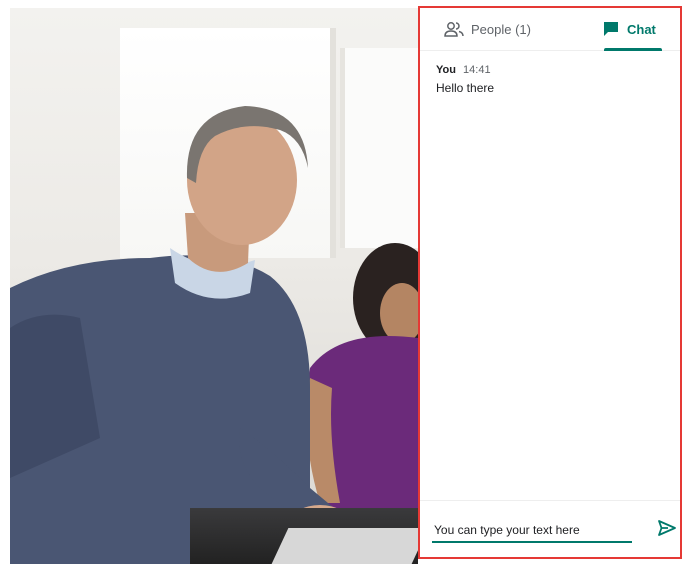 The image size is (686, 565). Describe the element at coordinates (344, 546) in the screenshot. I see `keyboard` at that location.